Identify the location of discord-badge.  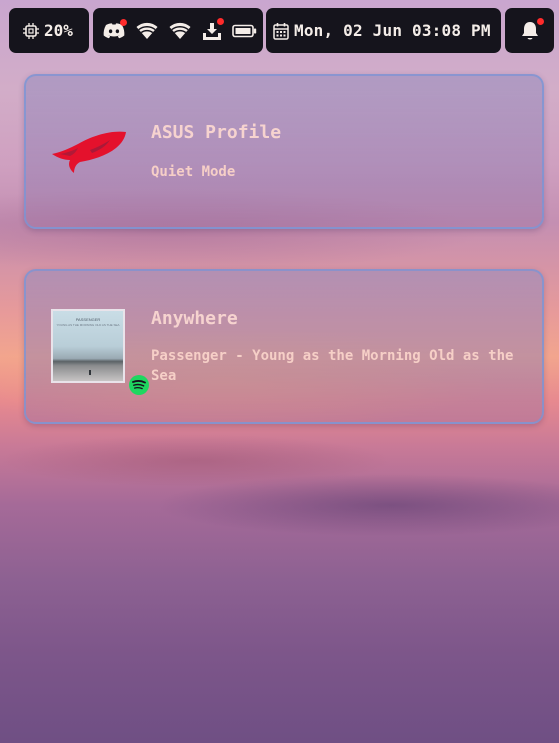
(123, 22).